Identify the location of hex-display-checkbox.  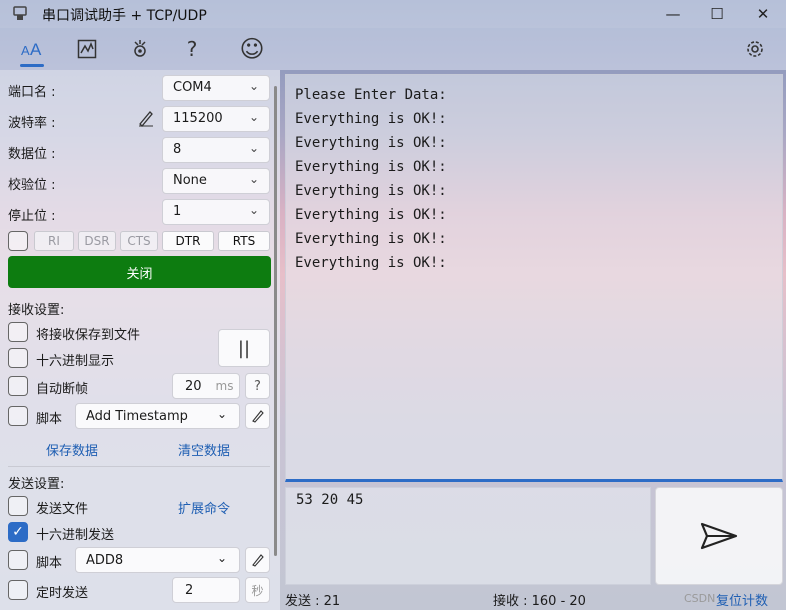
(18, 358).